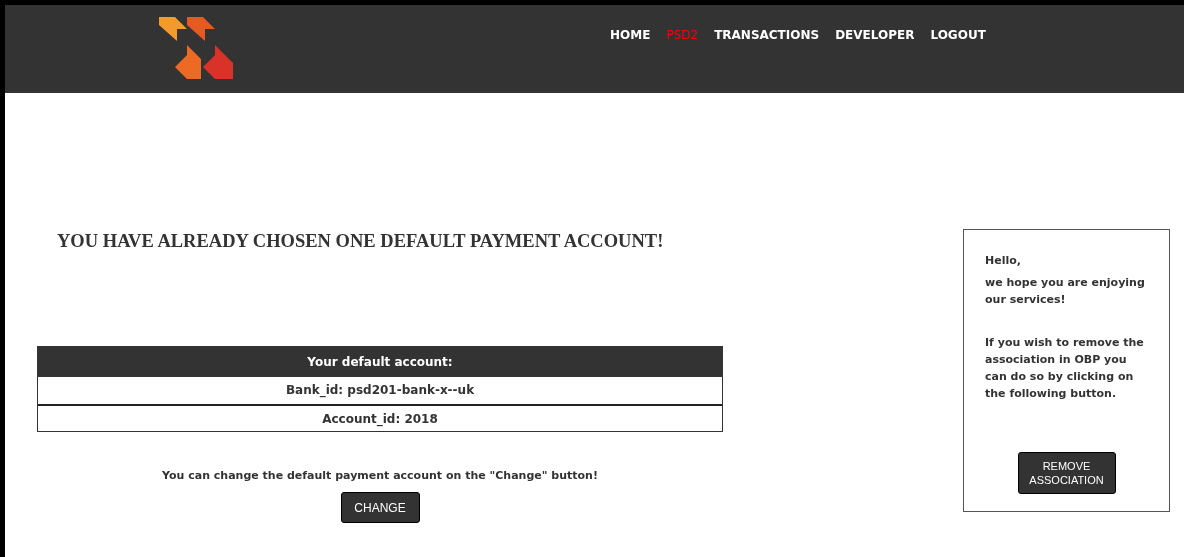  What do you see at coordinates (380, 508) in the screenshot?
I see `change-button: CHANGE` at bounding box center [380, 508].